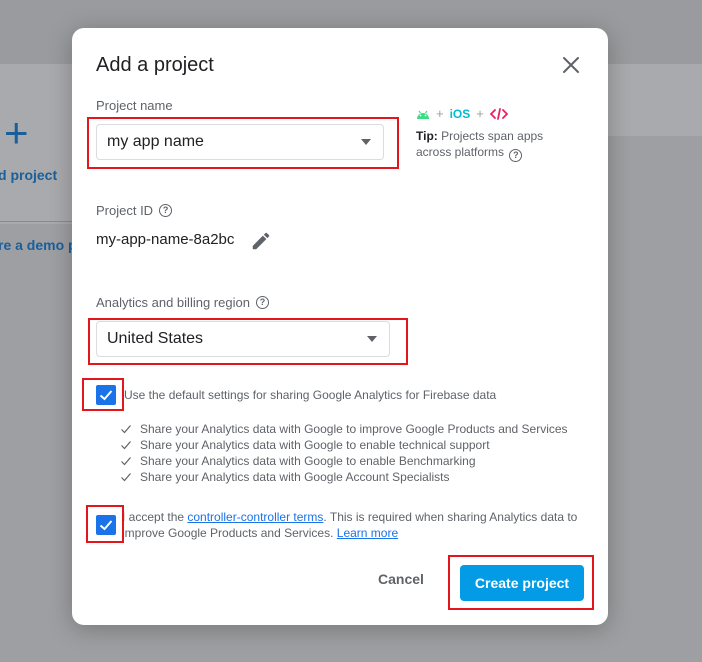  Describe the element at coordinates (134, 210) in the screenshot. I see `project-id-label: Project ID ?` at that location.